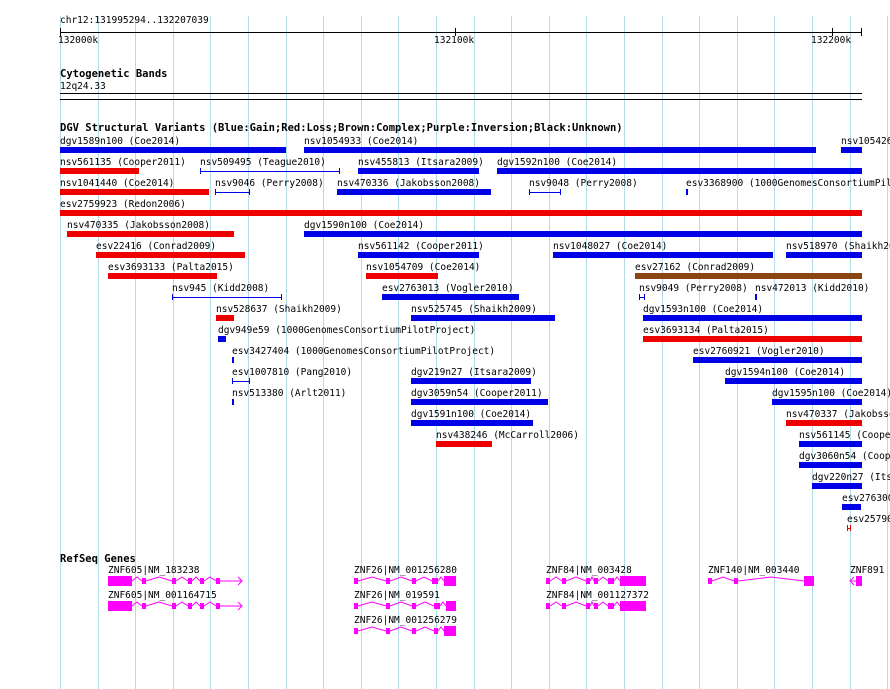 This screenshot has width=890, height=689. Describe the element at coordinates (844, 435) in the screenshot. I see `sv-label: nsv561145 (Cooper2011)` at that location.